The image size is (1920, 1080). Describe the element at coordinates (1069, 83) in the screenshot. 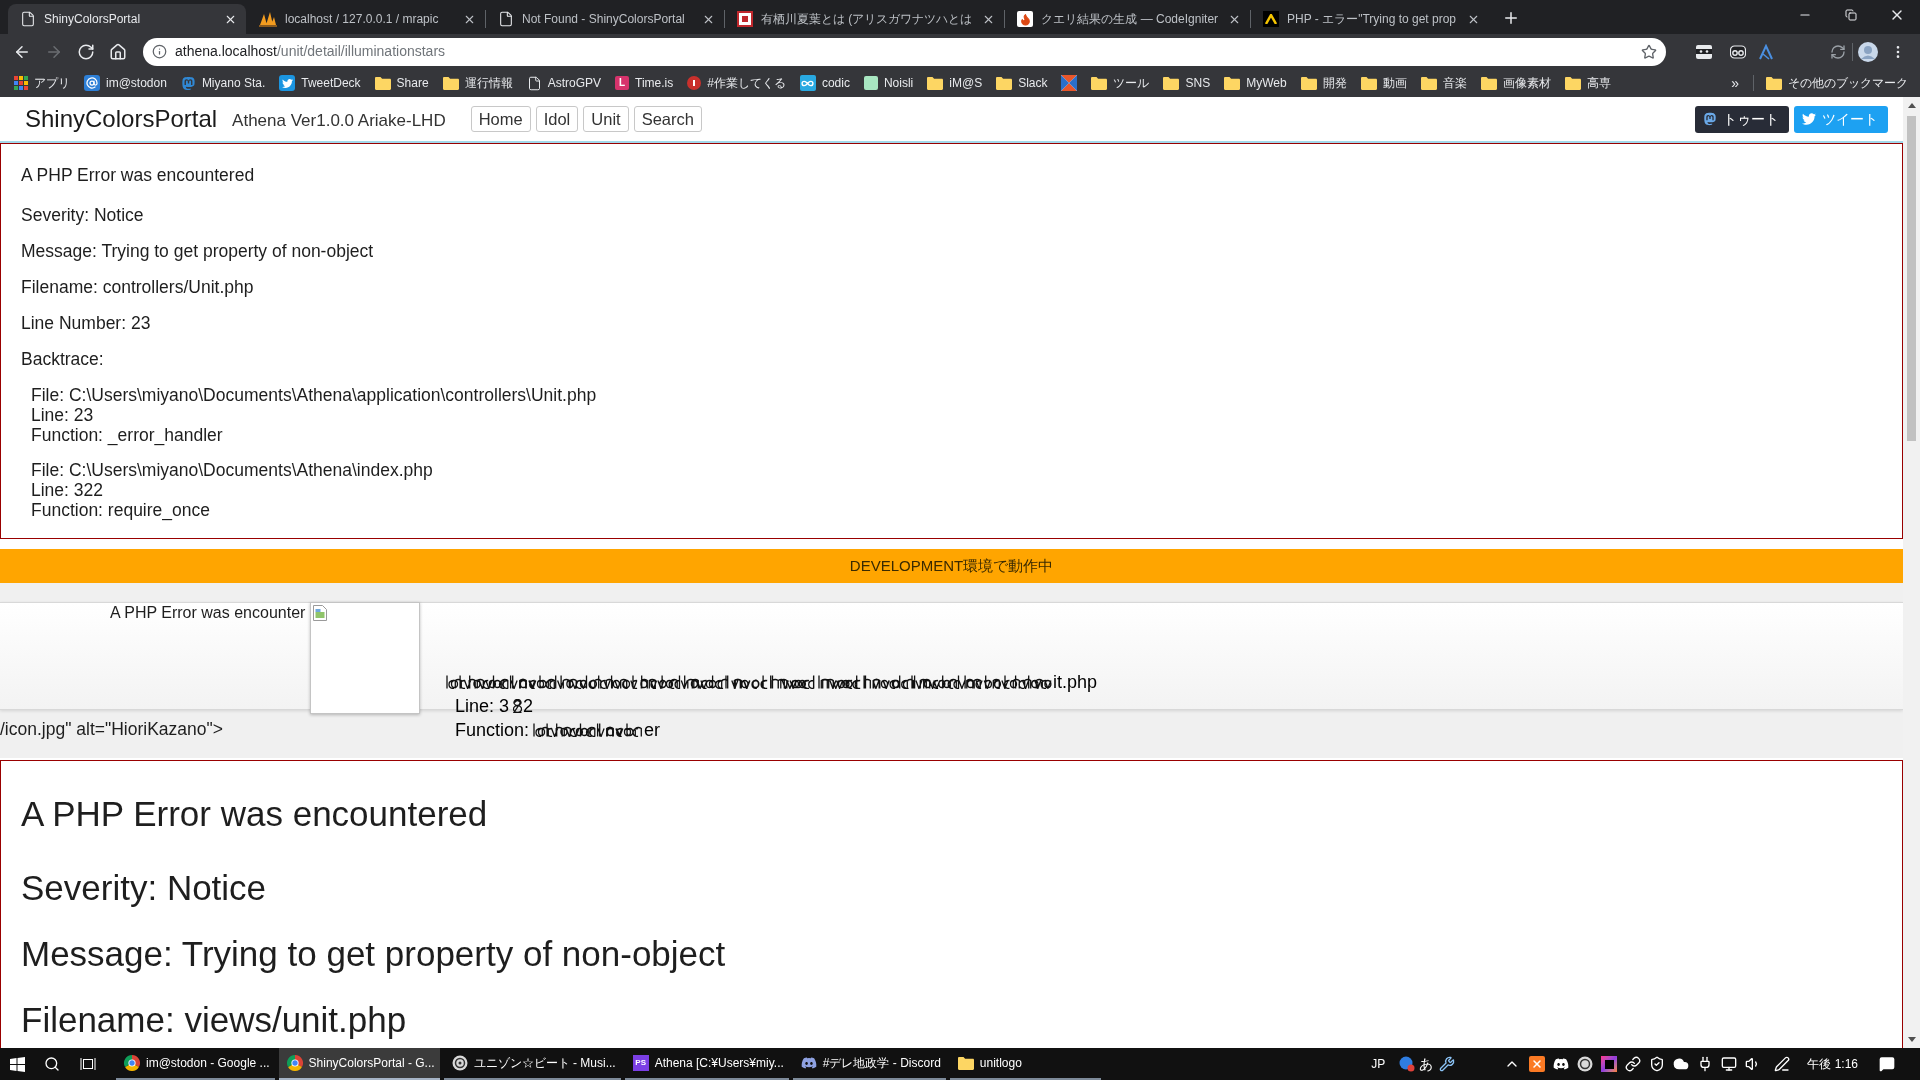

I see `pinwheel-icon` at that location.